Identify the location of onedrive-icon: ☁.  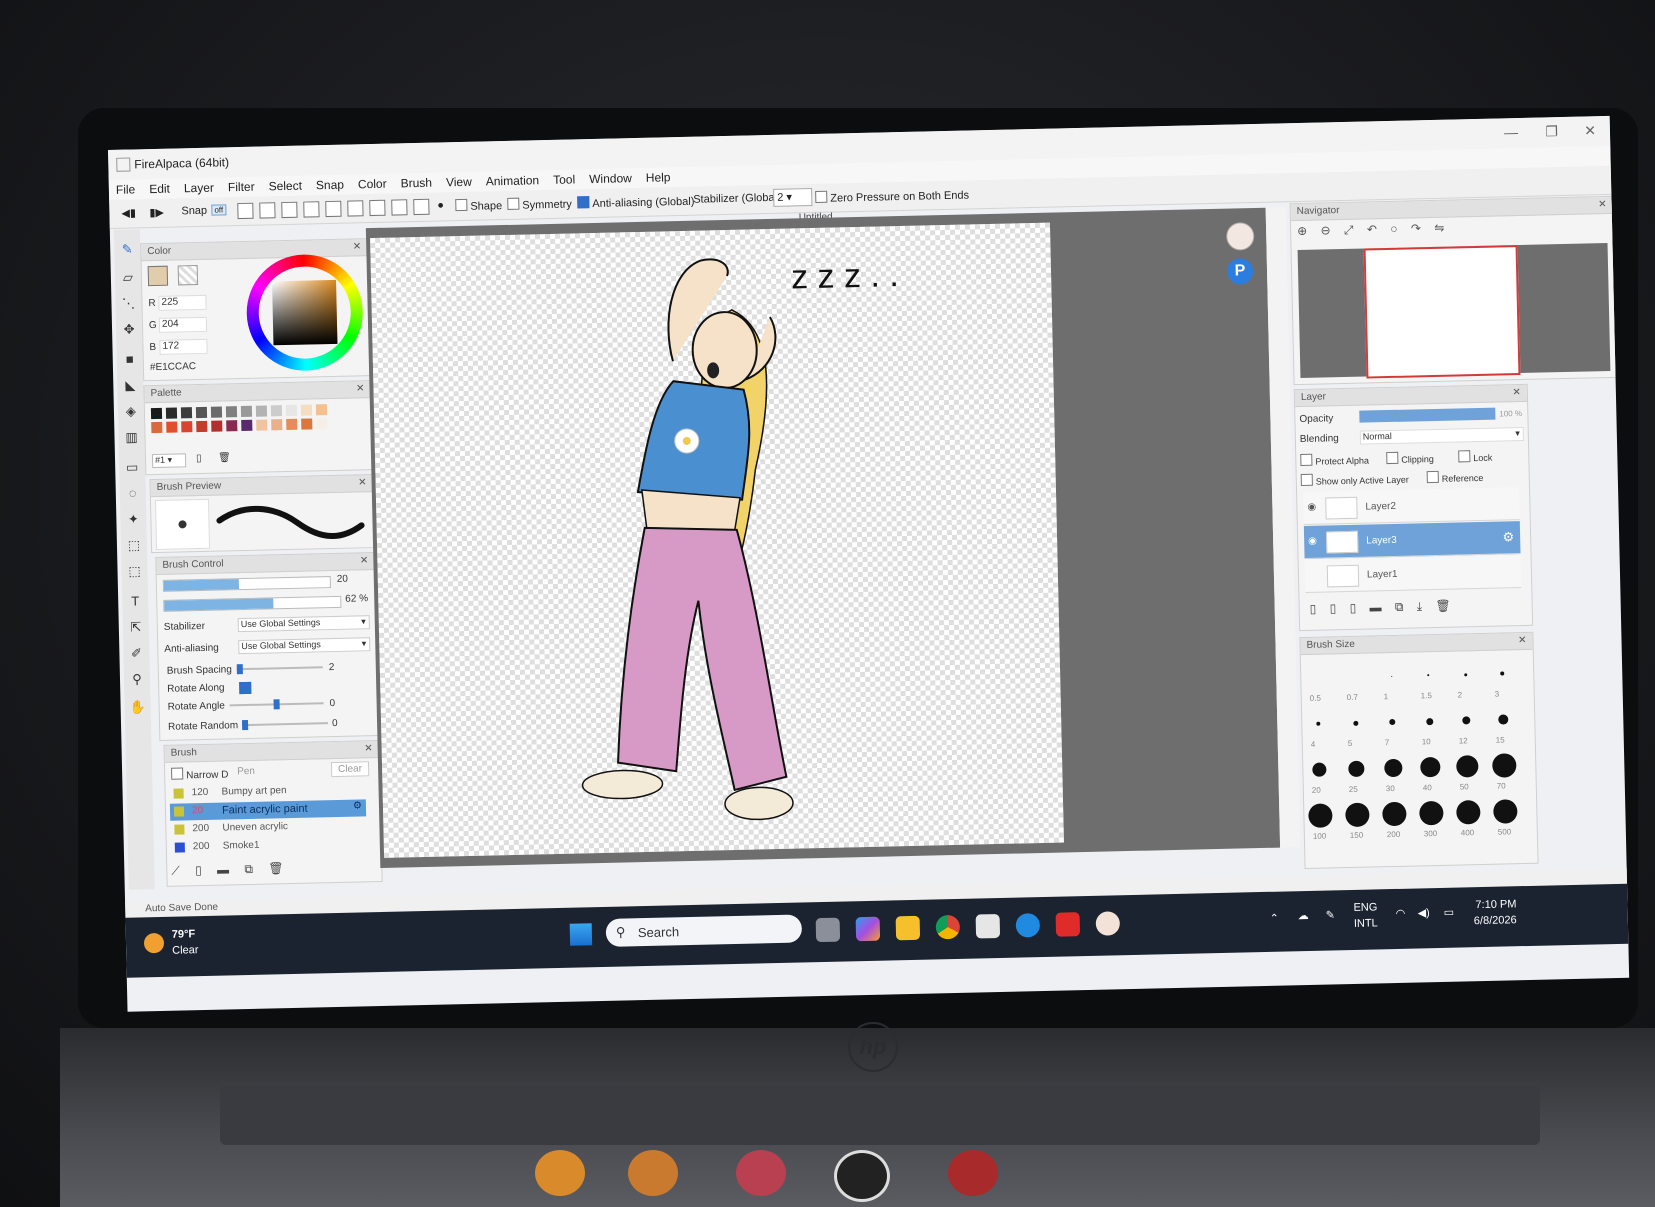
(1303, 915).